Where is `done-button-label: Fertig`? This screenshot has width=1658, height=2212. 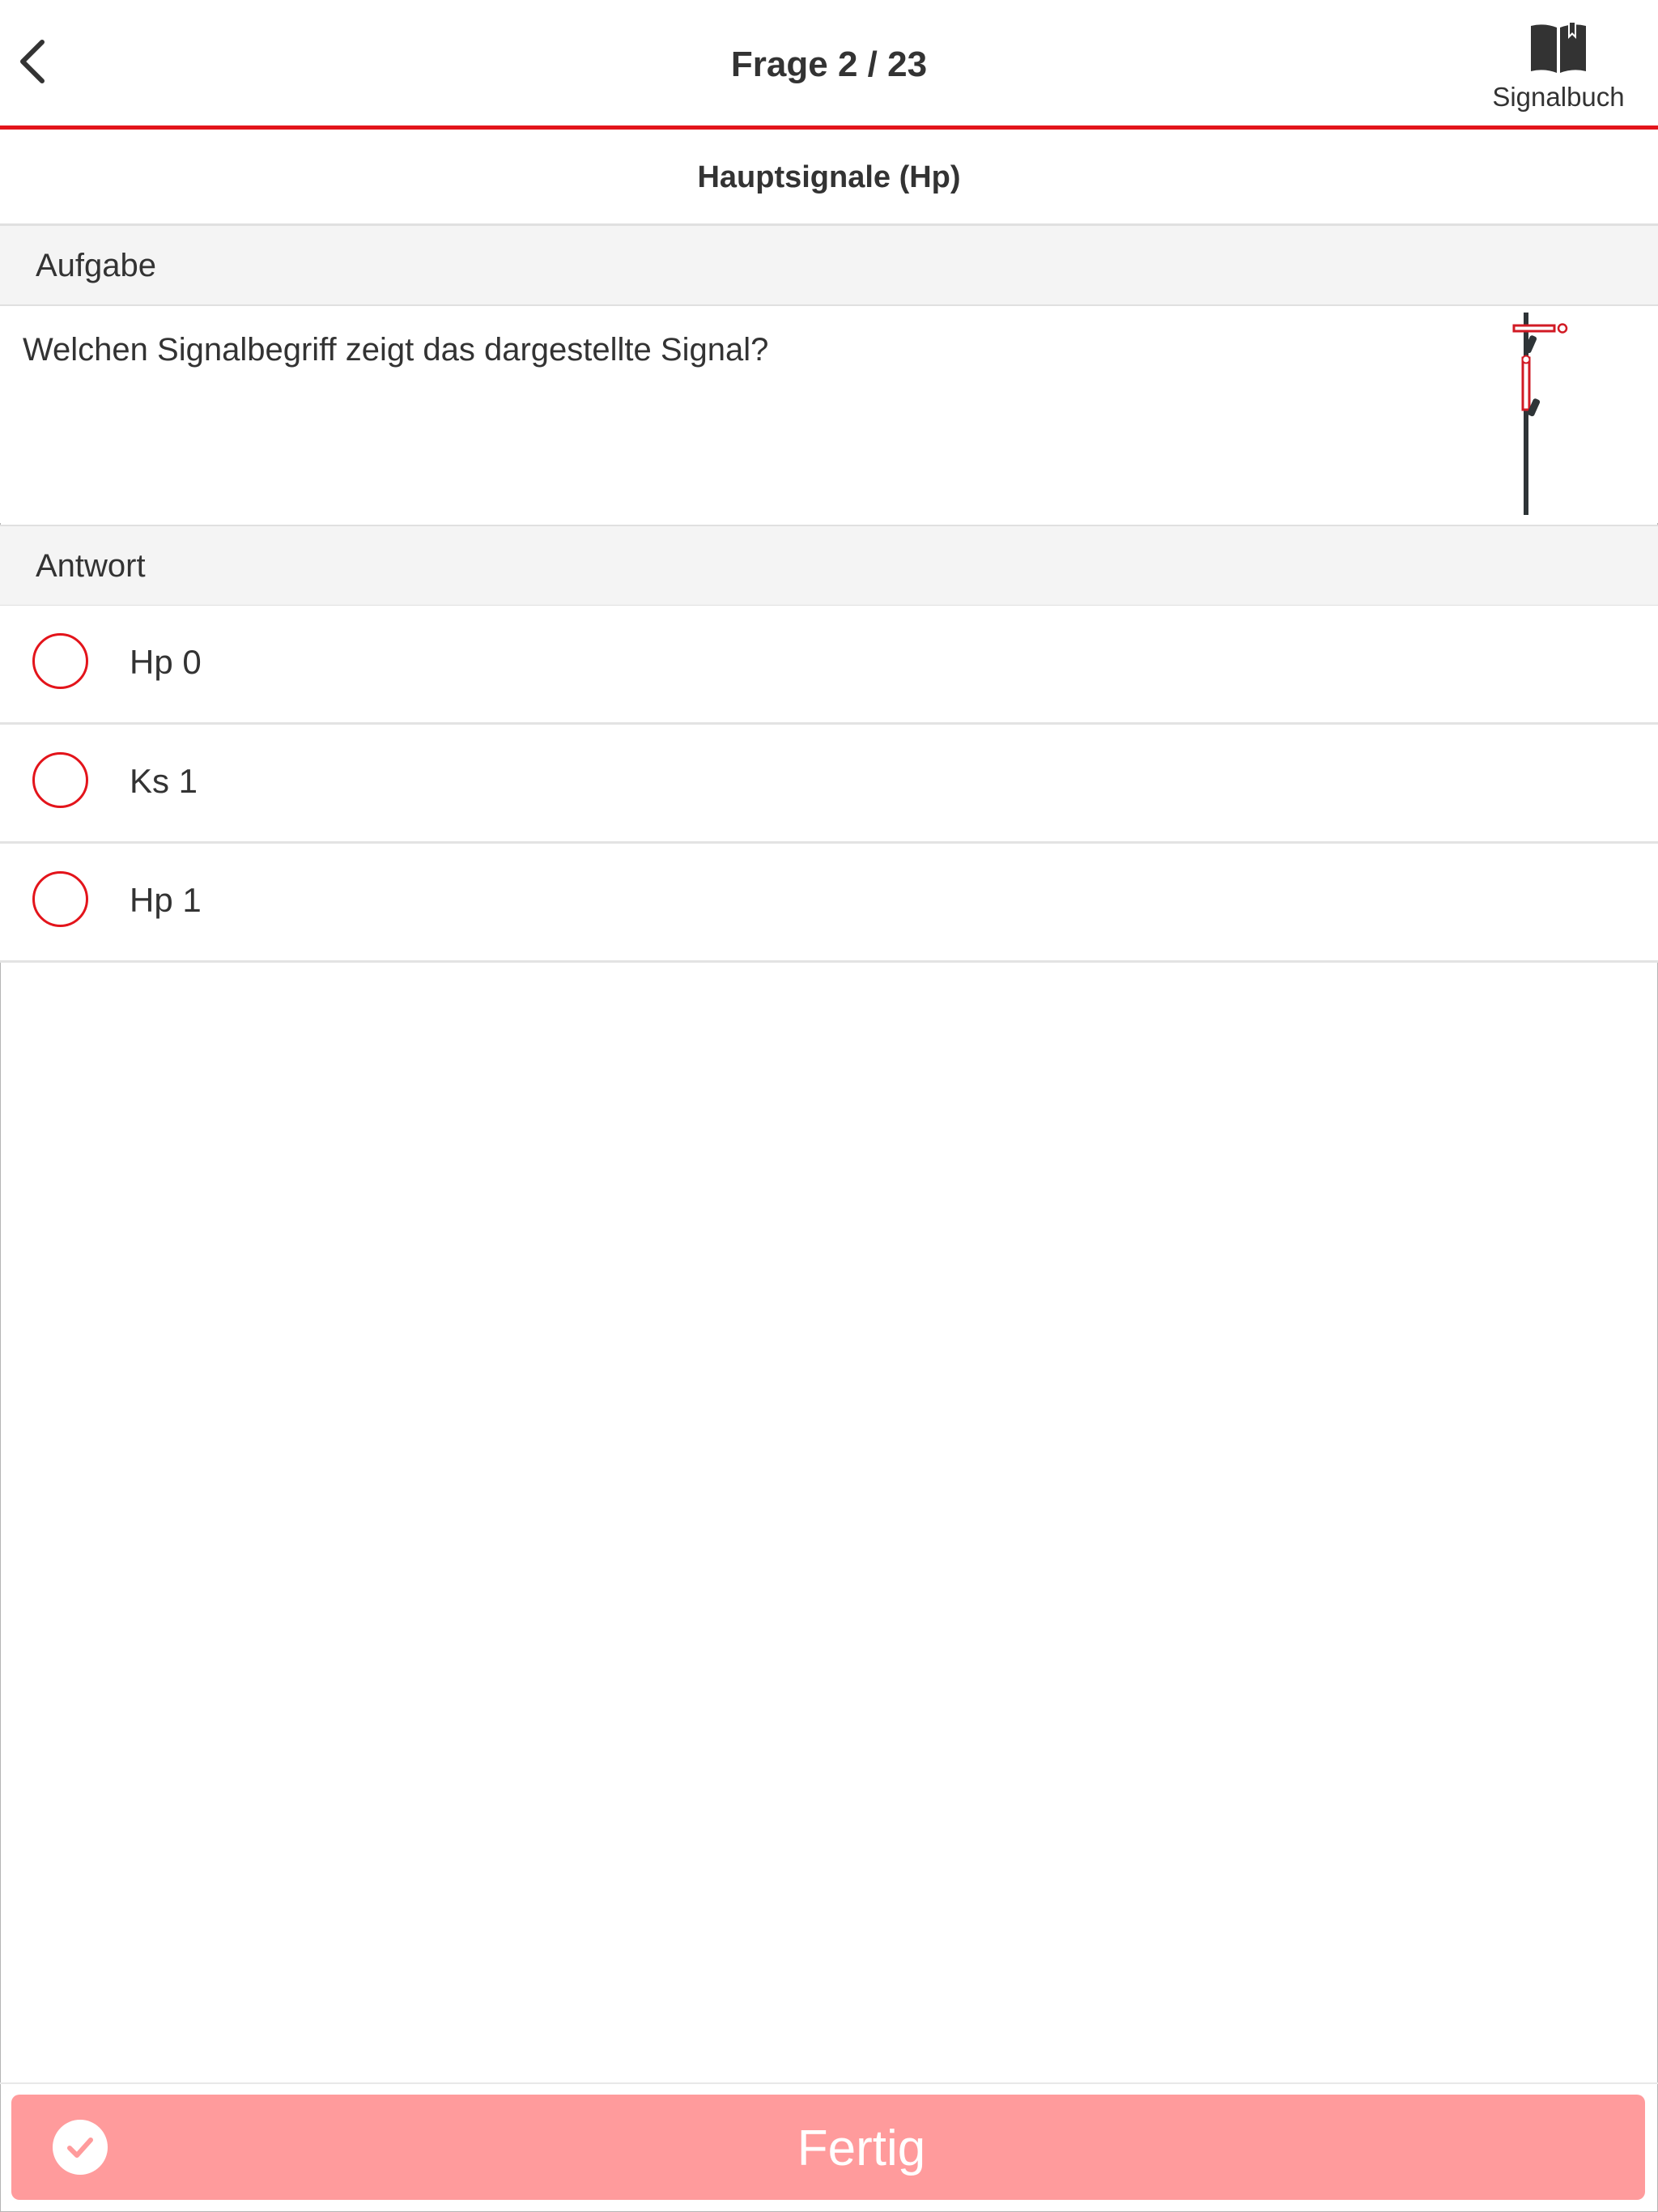 done-button-label: Fertig is located at coordinates (861, 2149).